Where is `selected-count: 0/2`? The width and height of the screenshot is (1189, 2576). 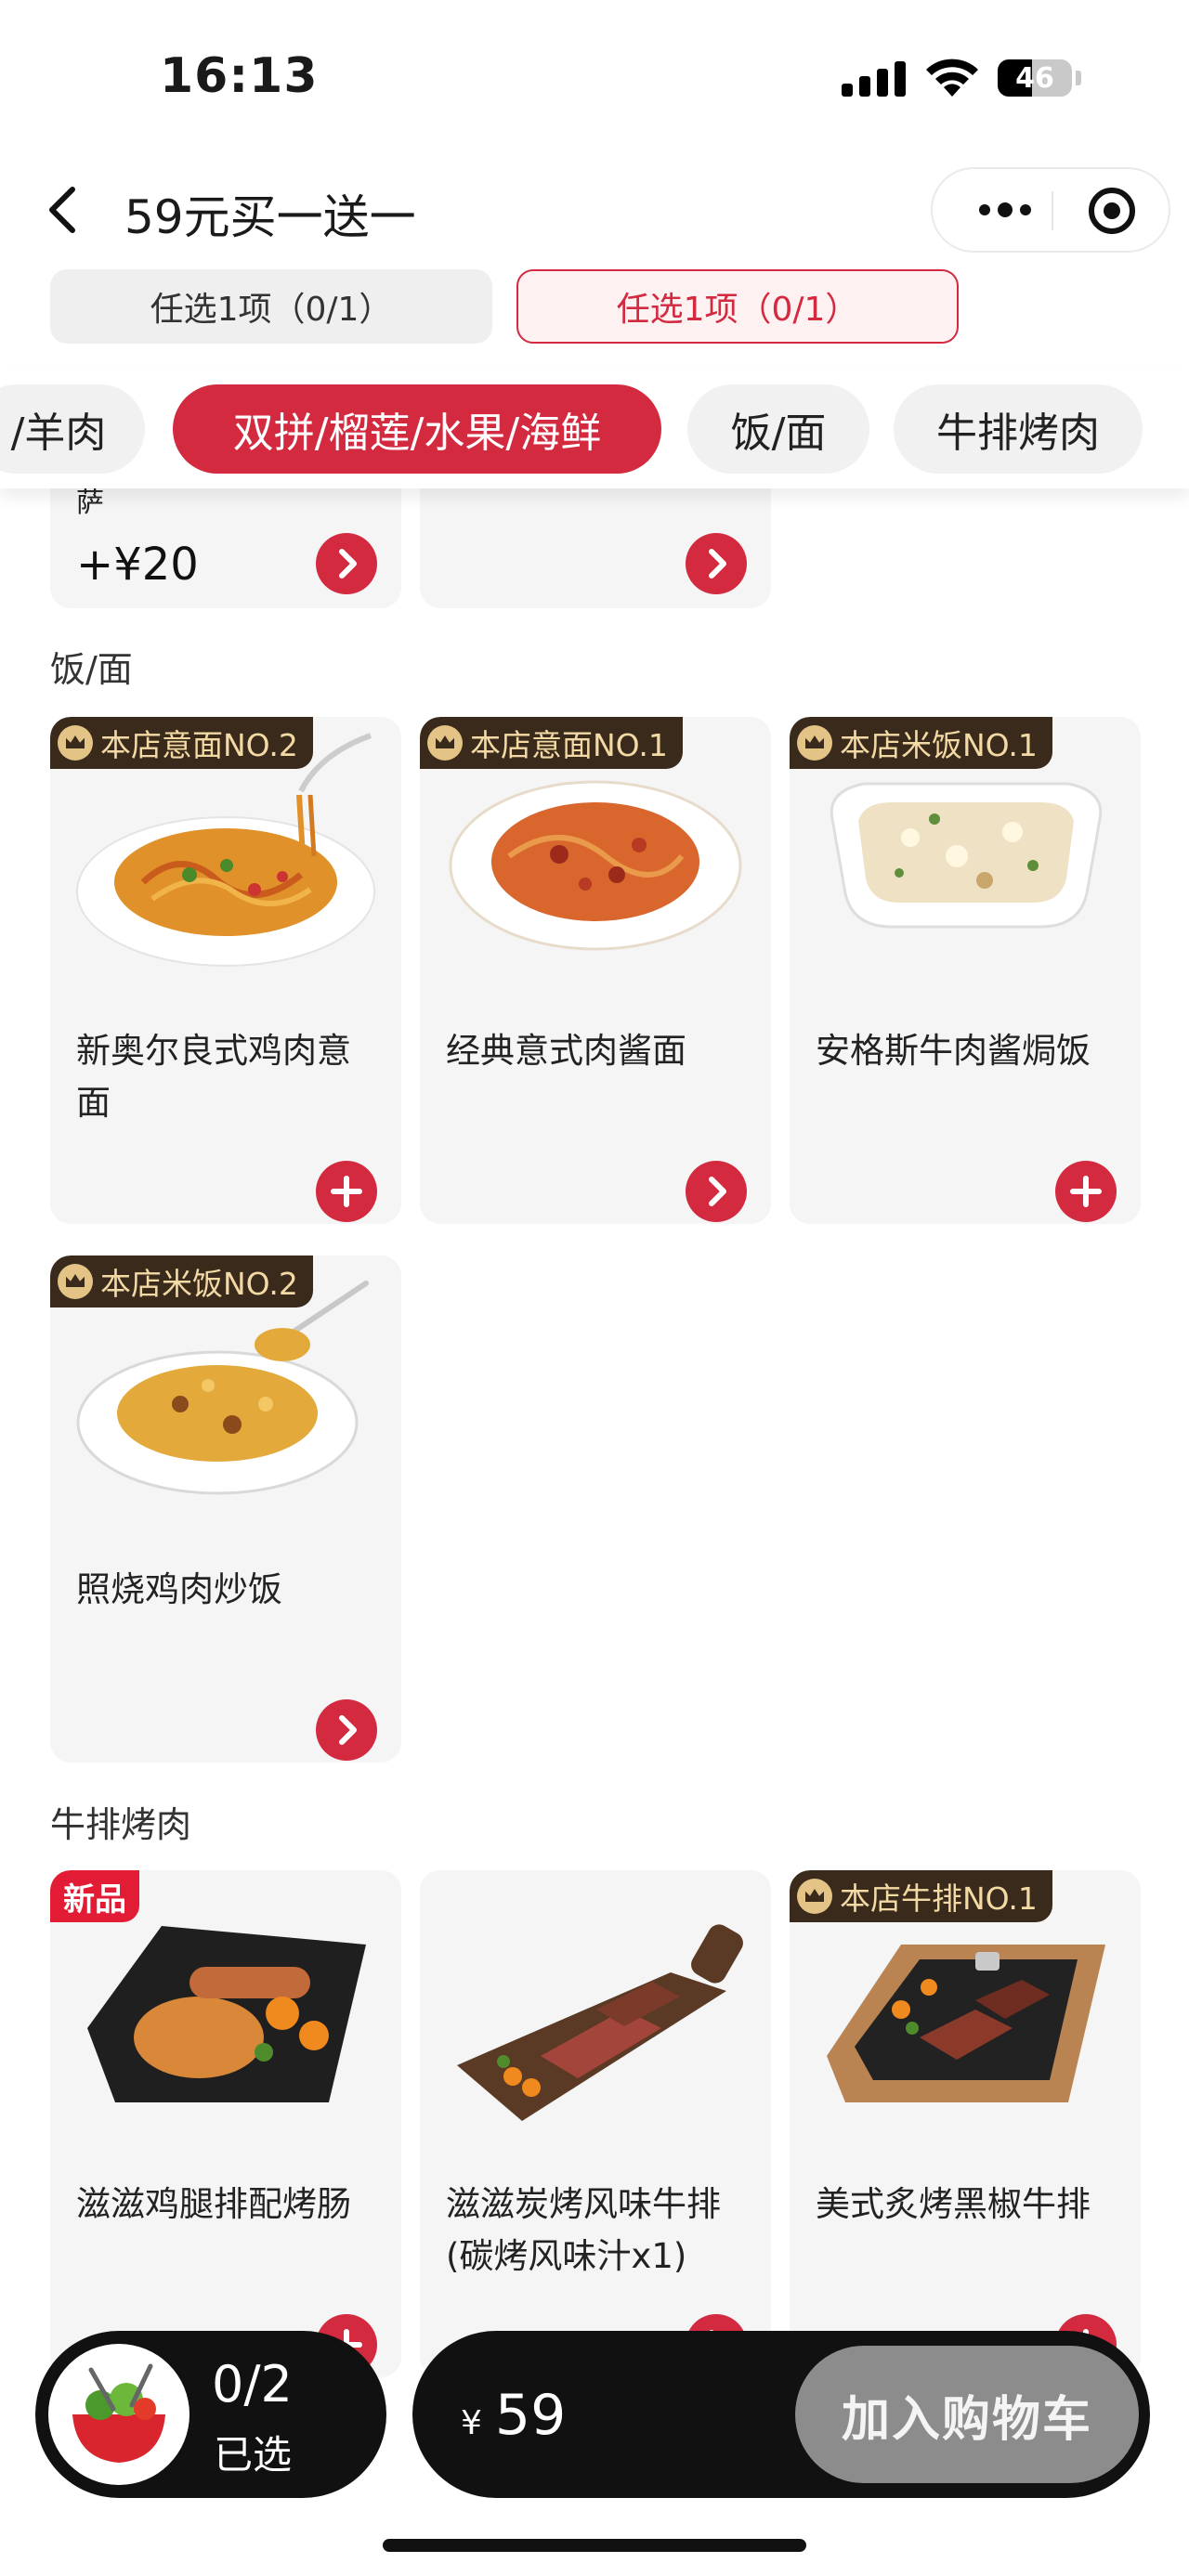 selected-count: 0/2 is located at coordinates (253, 2384).